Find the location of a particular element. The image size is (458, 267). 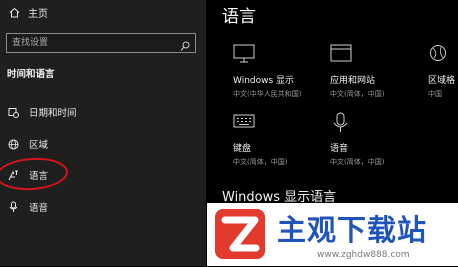

app-window-icon is located at coordinates (385, 57).